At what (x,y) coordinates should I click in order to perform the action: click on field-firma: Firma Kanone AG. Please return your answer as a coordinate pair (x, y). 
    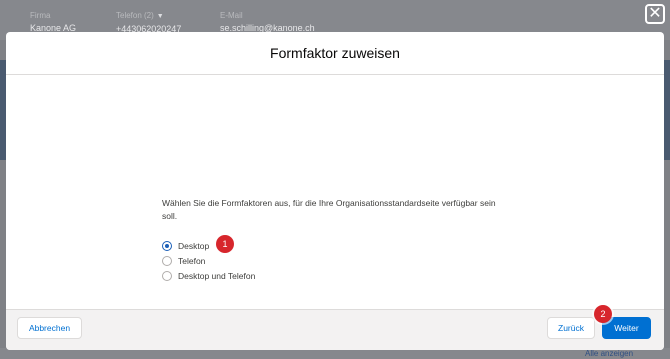
    Looking at the image, I should click on (53, 22).